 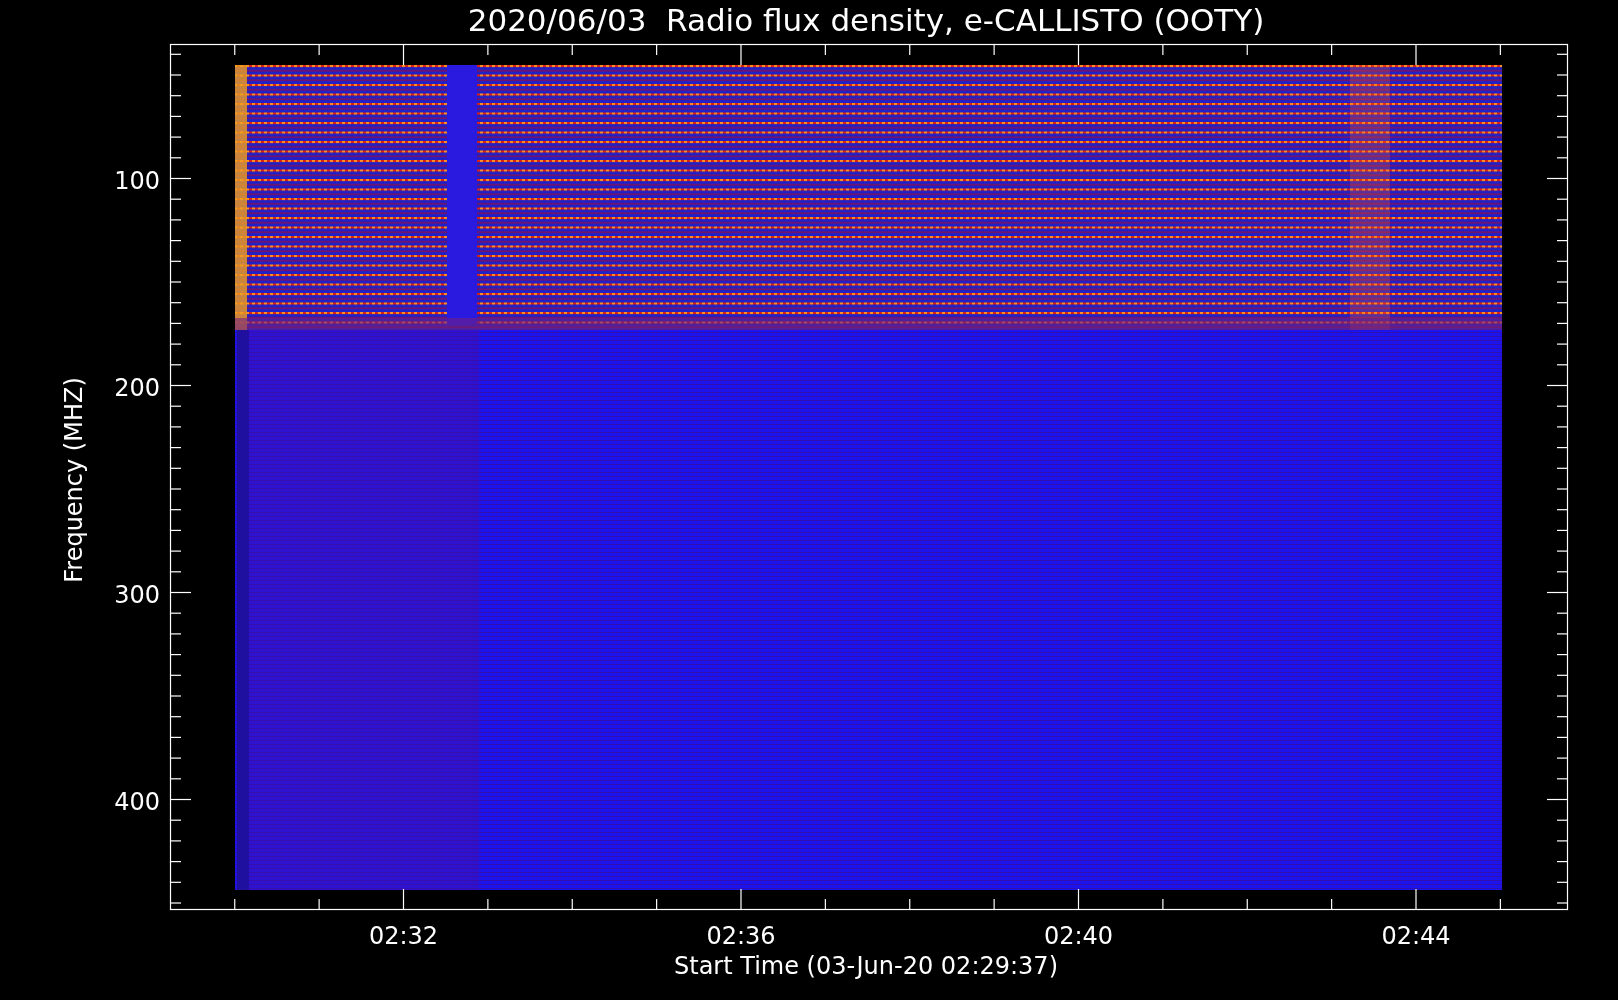 What do you see at coordinates (137, 594) in the screenshot?
I see `tick-label: 300` at bounding box center [137, 594].